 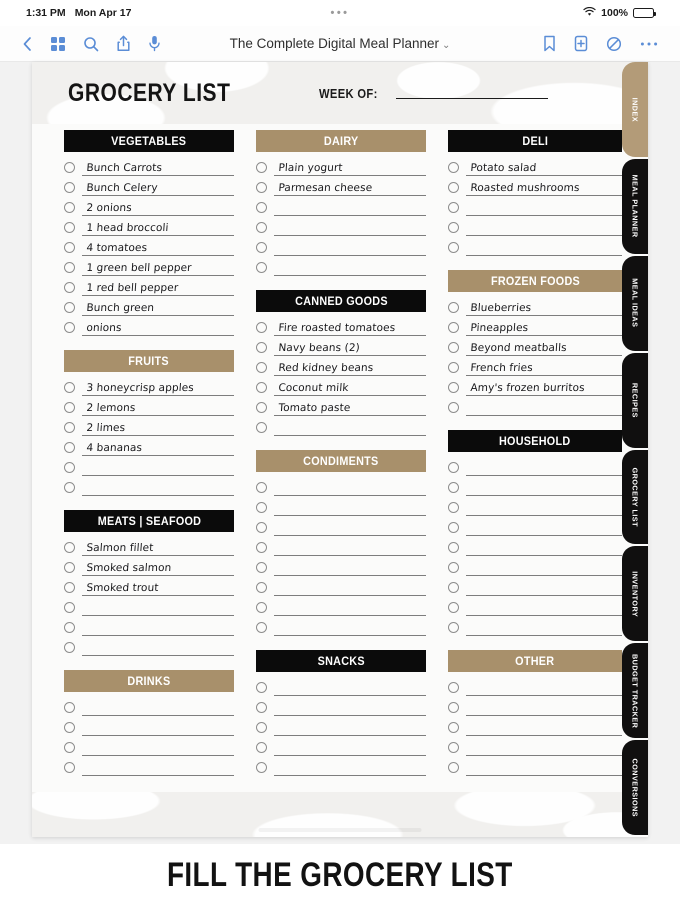 What do you see at coordinates (149, 266) in the screenshot?
I see `list-item: 1 green bell pepper` at bounding box center [149, 266].